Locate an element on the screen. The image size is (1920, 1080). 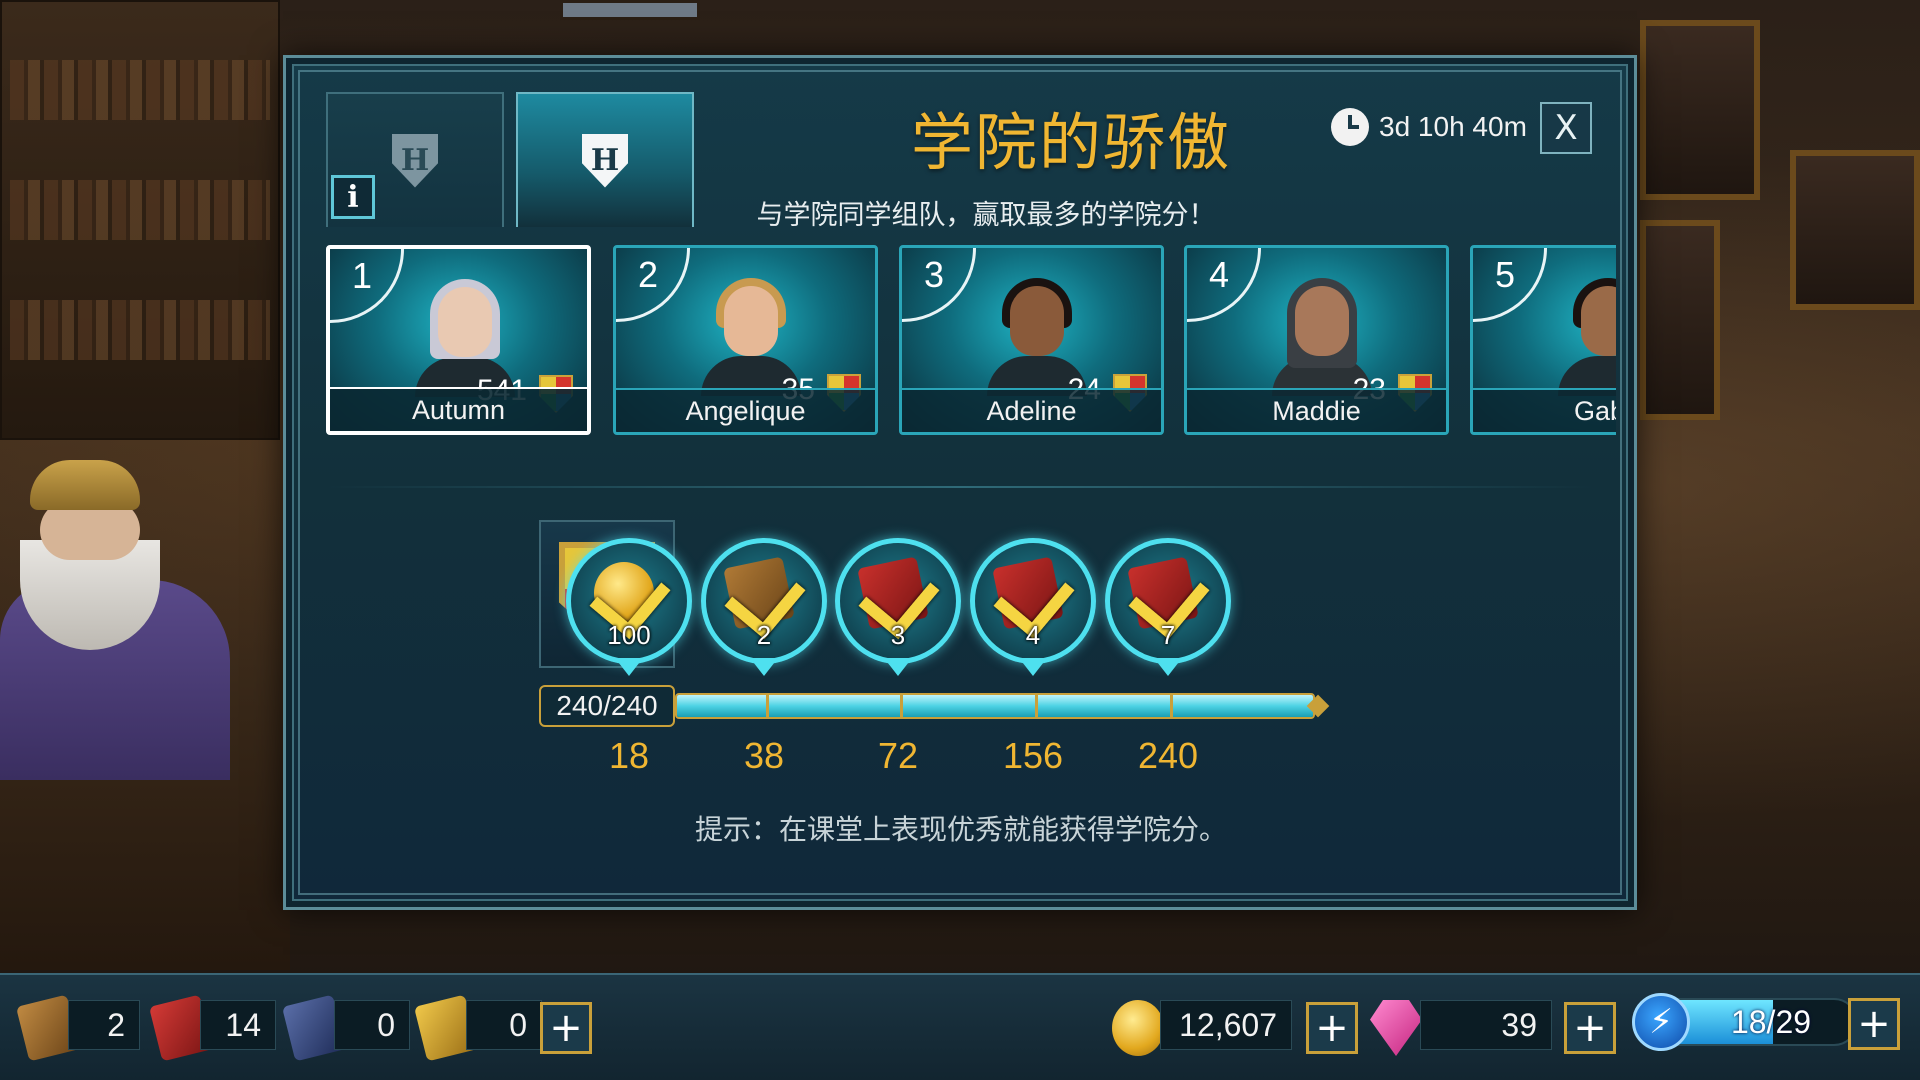
add-gems-button: + is located at coordinates (1590, 1028).